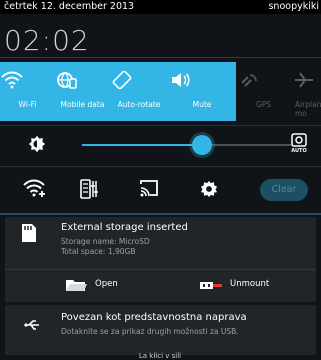 This screenshot has width=321, height=360. What do you see at coordinates (284, 190) in the screenshot?
I see `clear-button: Clear` at bounding box center [284, 190].